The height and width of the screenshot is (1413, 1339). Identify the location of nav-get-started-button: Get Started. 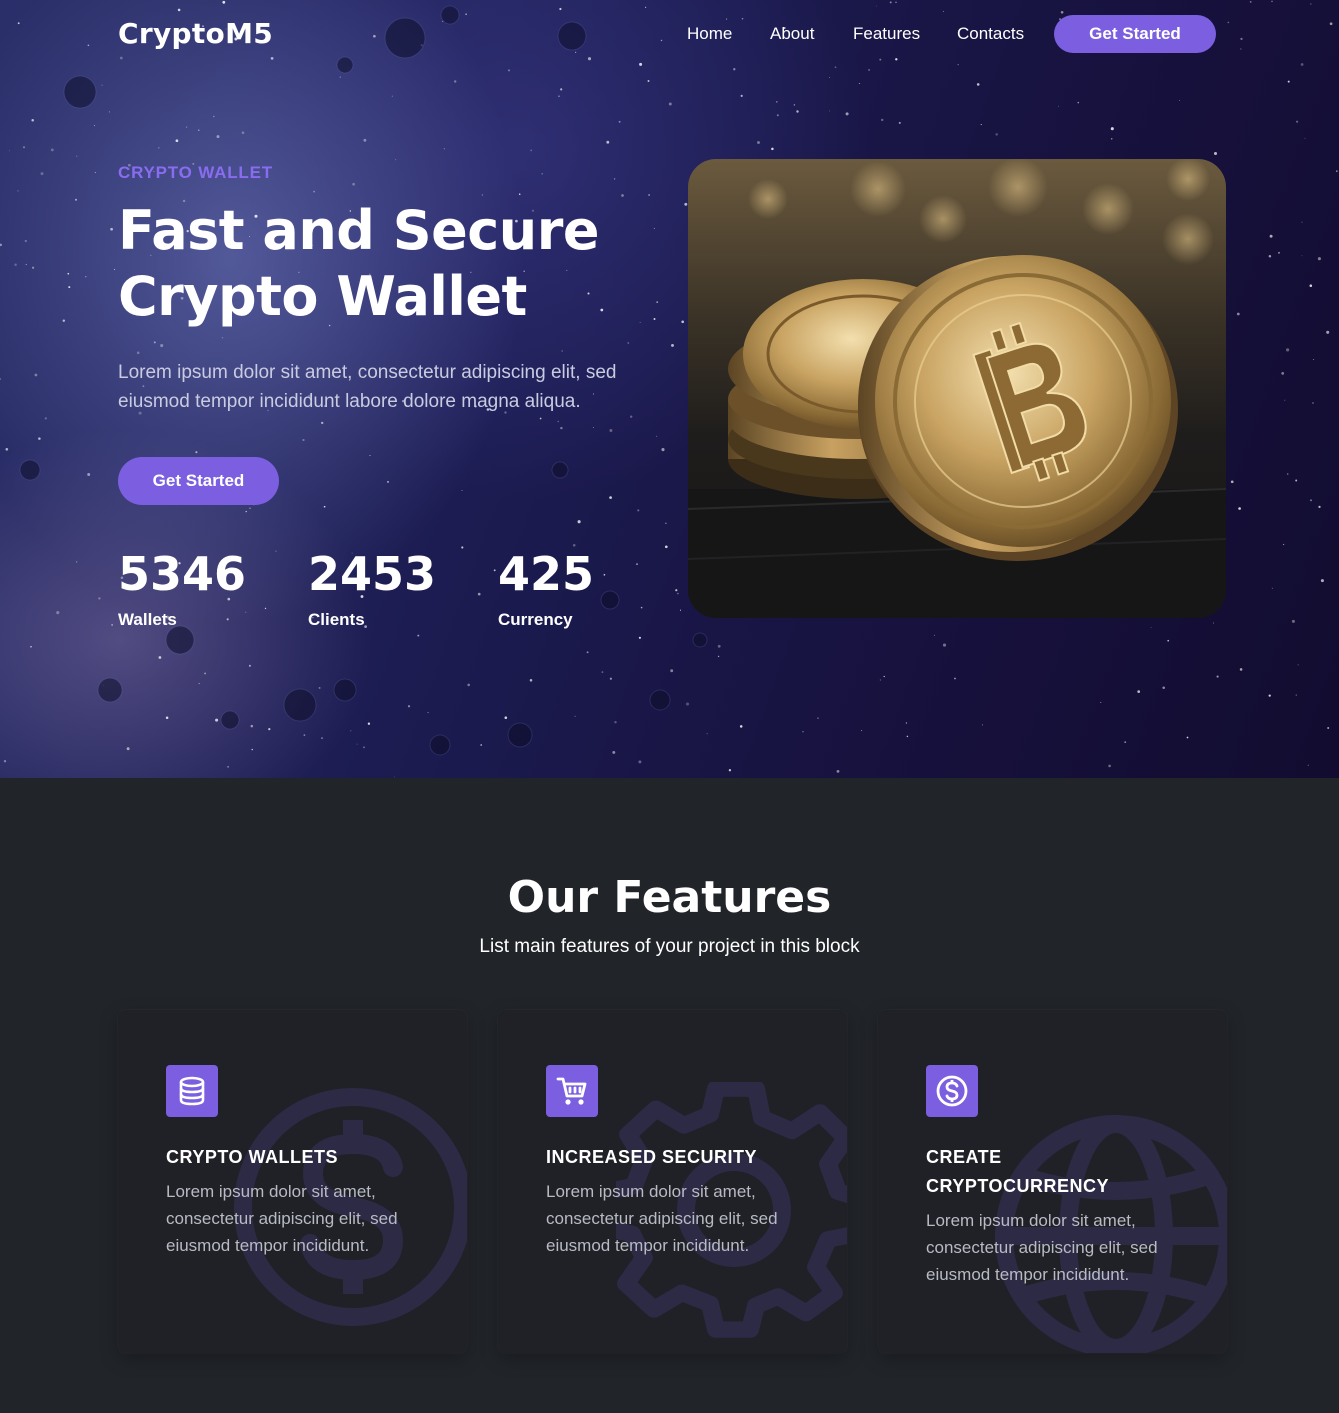
(1135, 34).